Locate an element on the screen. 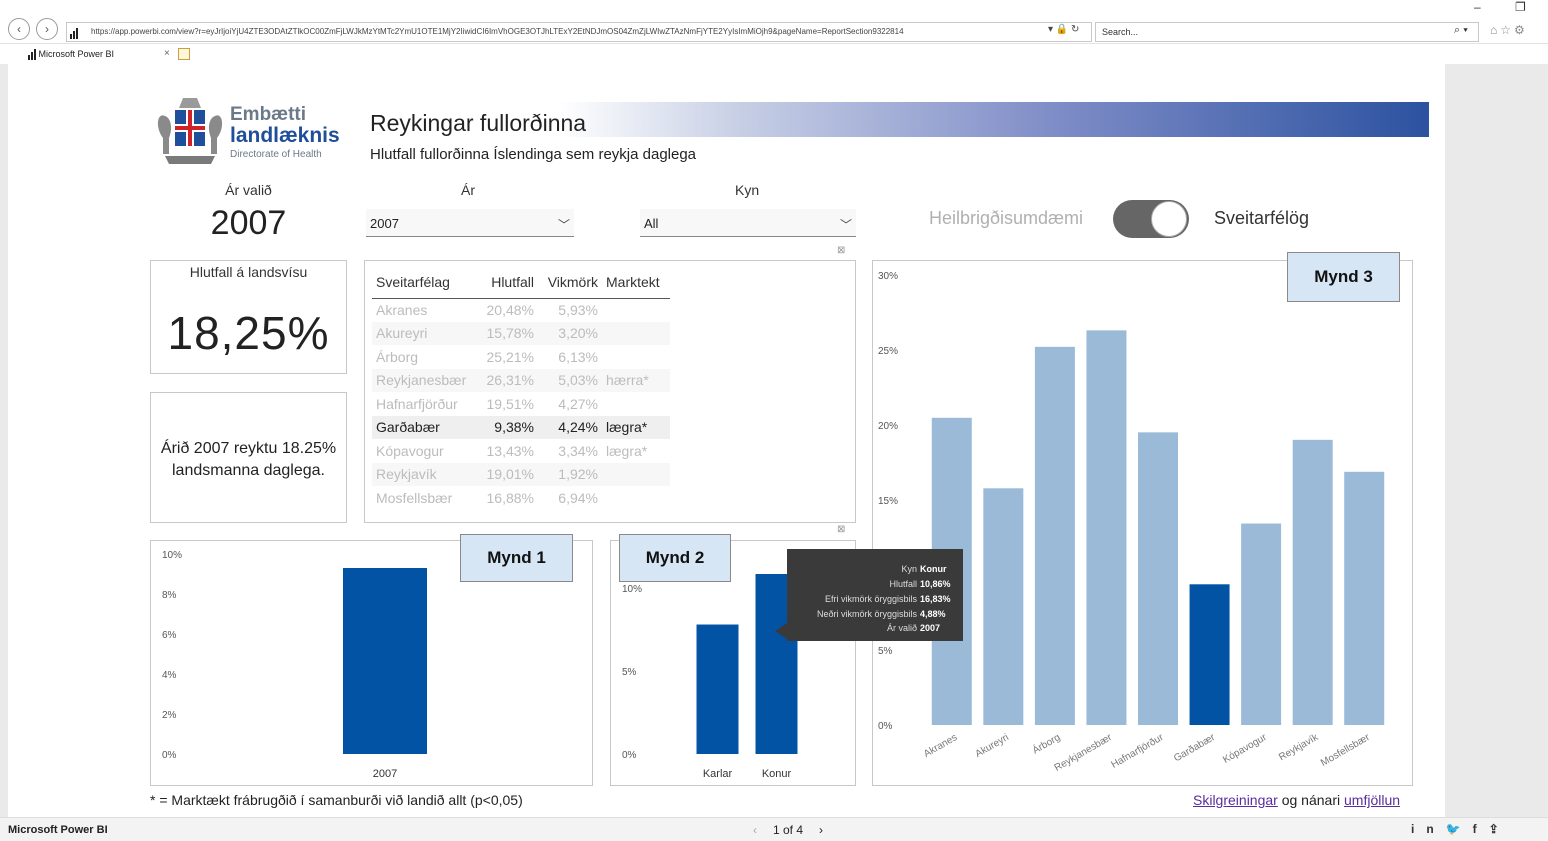  table-cell: Akranes is located at coordinates (402, 310).